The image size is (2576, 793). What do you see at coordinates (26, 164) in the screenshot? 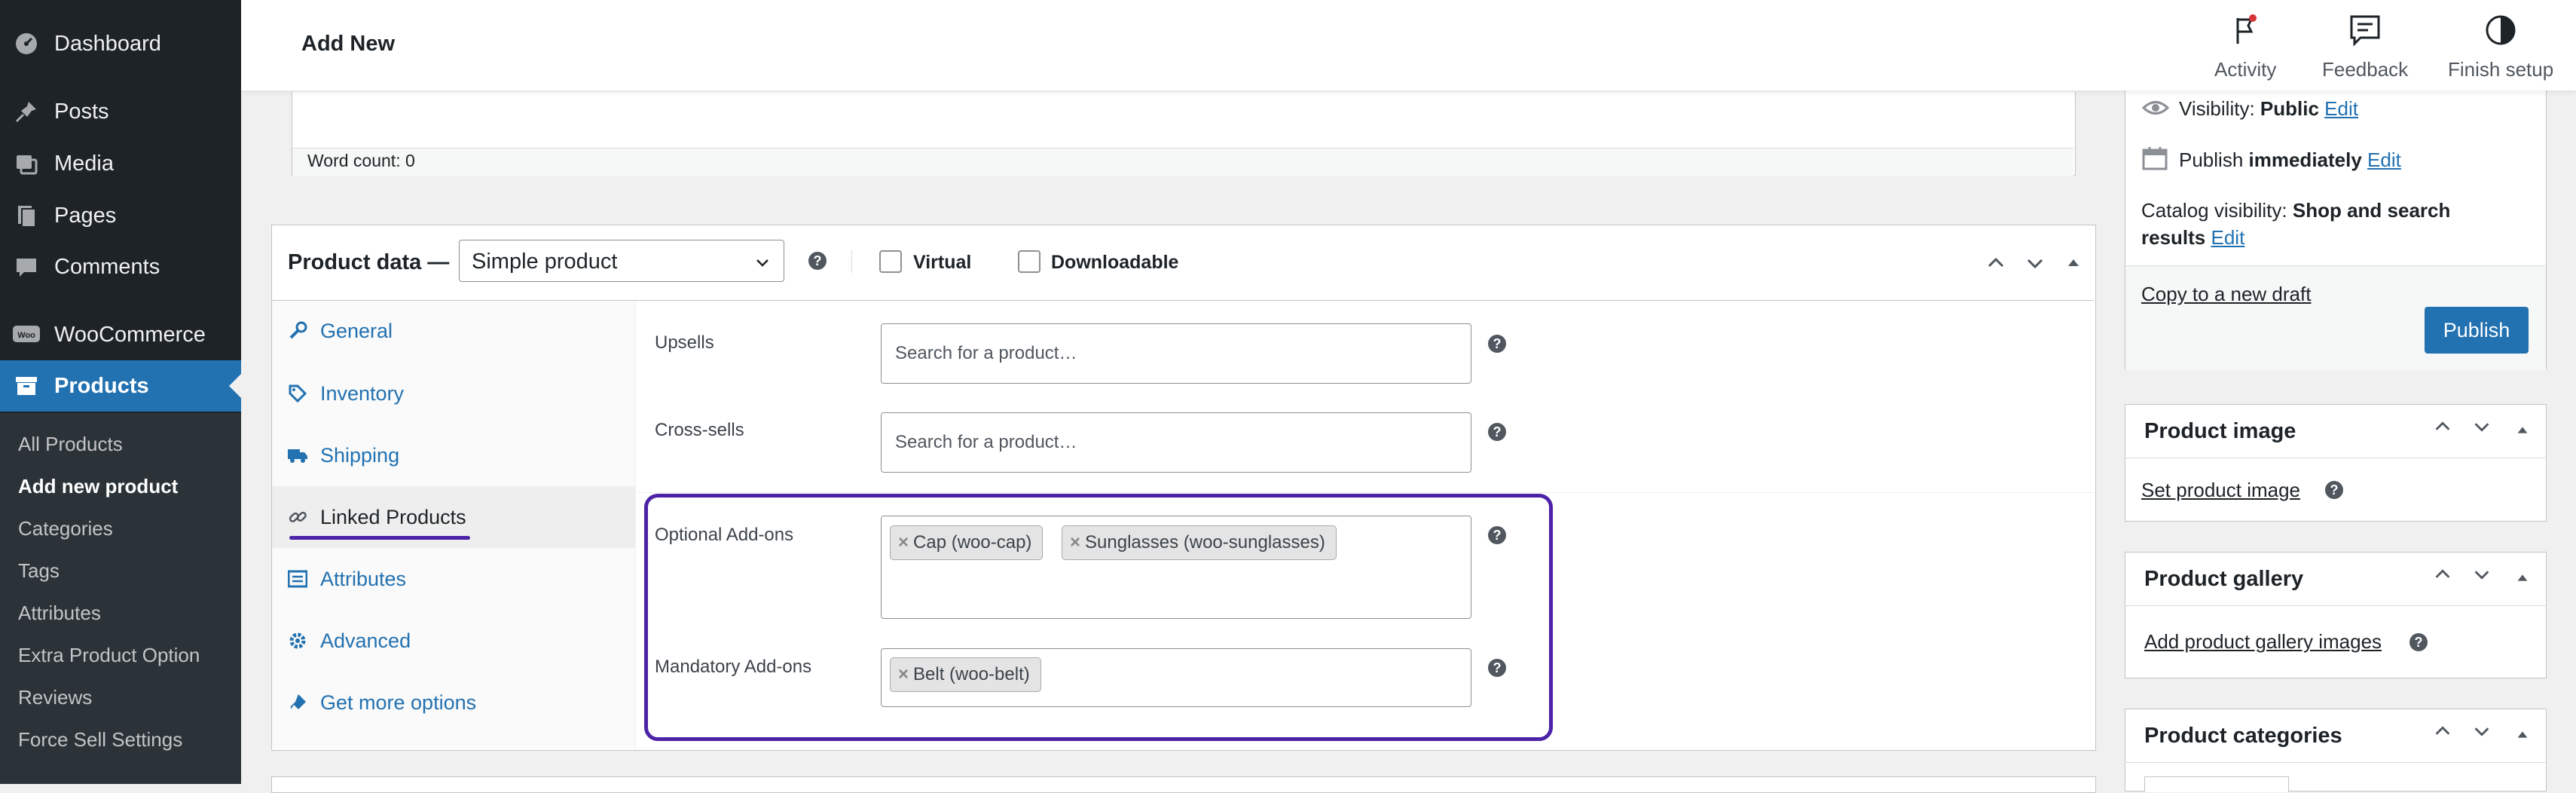
I see `media-icon` at bounding box center [26, 164].